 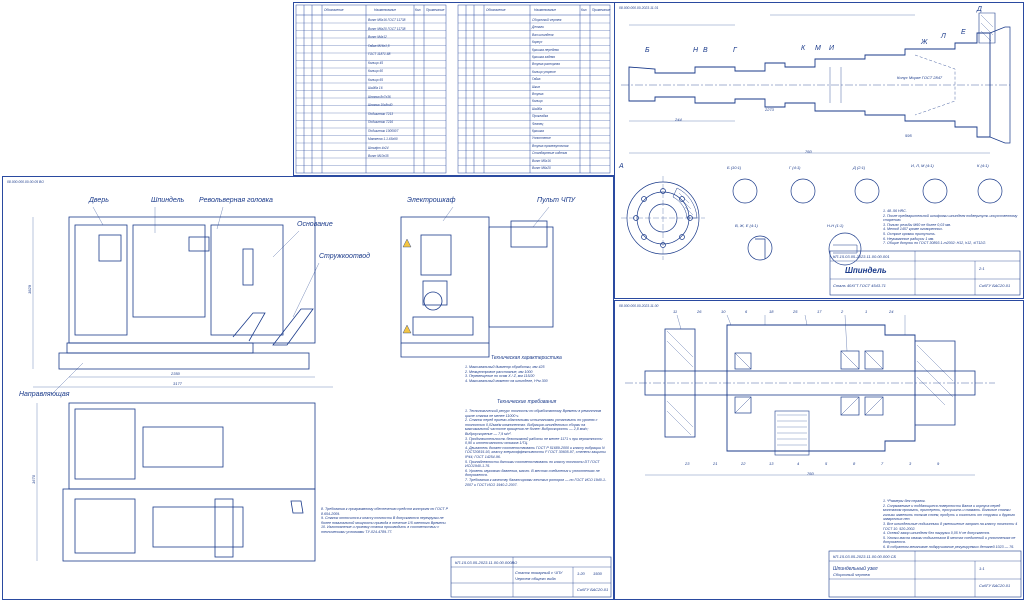 What do you see at coordinates (376, 71) in the screenshot?
I see `spec-row: Кольцо 60` at bounding box center [376, 71].